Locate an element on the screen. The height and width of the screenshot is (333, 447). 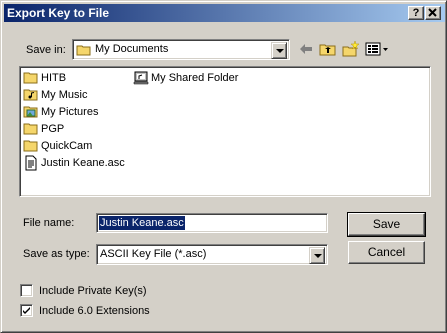
include-private-keys-checkbox is located at coordinates (26, 290).